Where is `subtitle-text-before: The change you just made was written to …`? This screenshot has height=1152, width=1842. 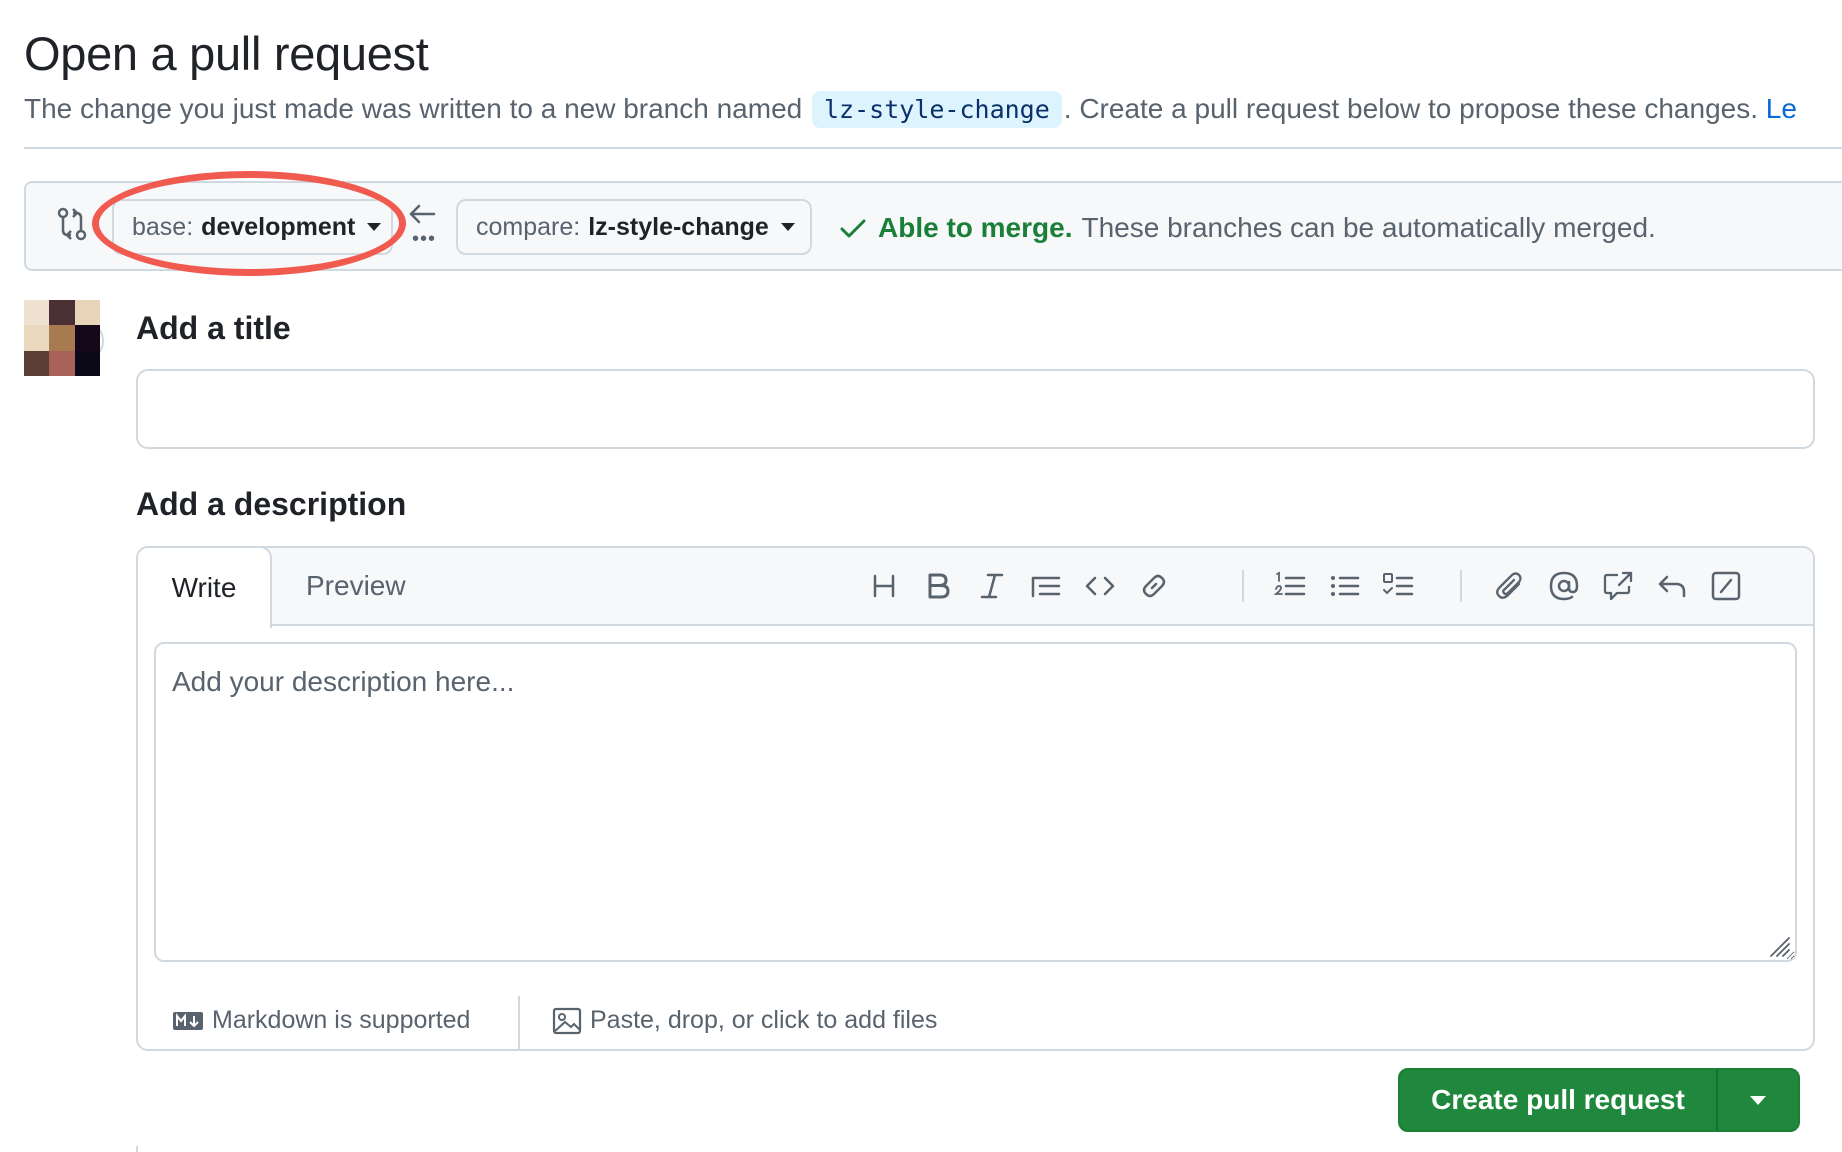
subtitle-text-before: The change you just made was written to … is located at coordinates (413, 108).